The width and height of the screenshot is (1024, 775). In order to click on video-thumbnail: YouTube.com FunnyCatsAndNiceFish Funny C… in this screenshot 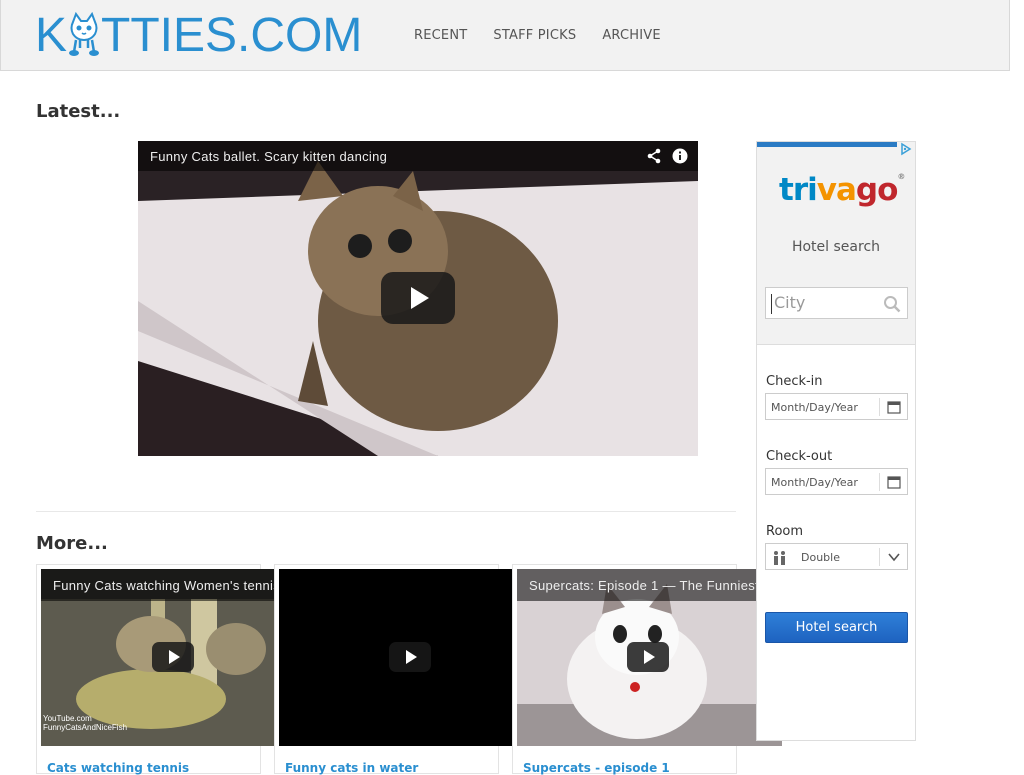, I will do `click(157, 657)`.